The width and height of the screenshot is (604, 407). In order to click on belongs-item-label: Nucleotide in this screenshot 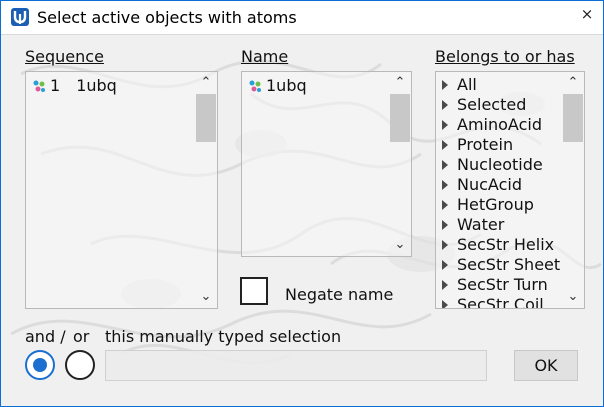, I will do `click(500, 164)`.